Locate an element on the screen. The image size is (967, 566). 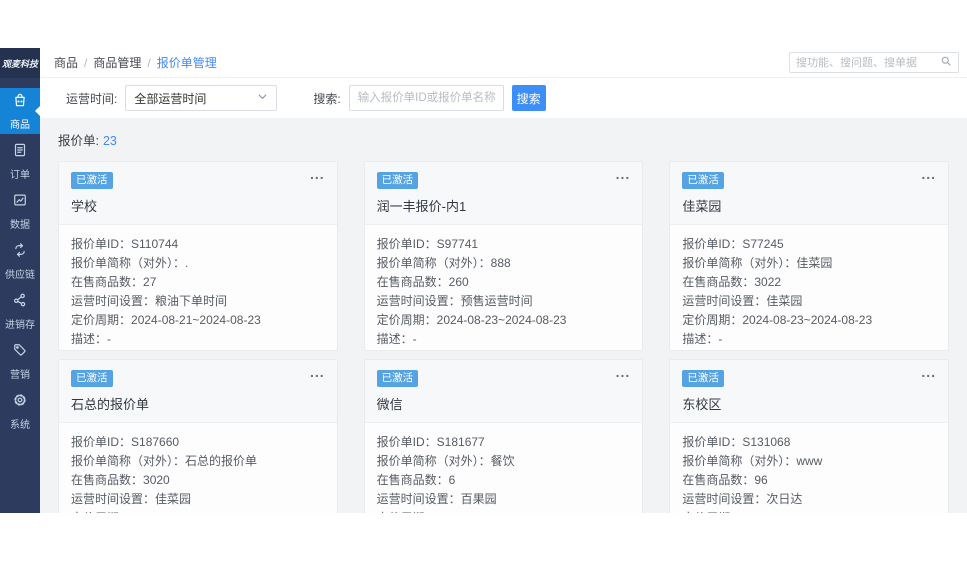
card-field-value: 96 is located at coordinates (761, 479).